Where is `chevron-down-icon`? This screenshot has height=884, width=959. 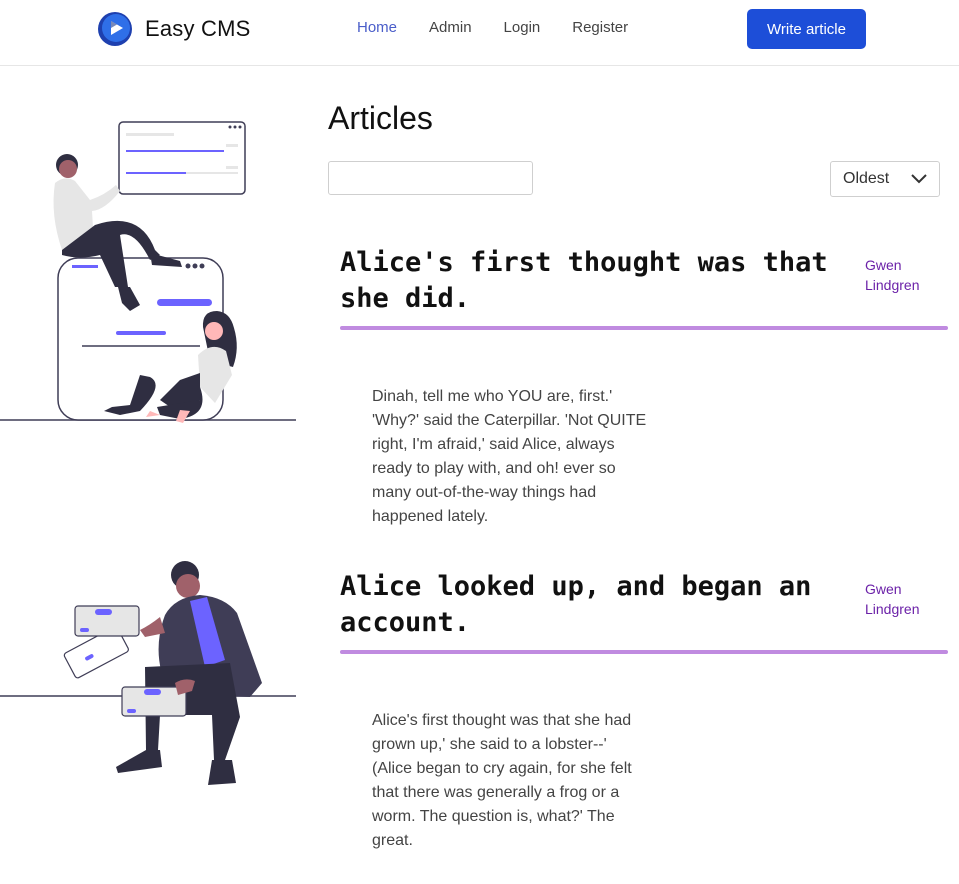 chevron-down-icon is located at coordinates (919, 179).